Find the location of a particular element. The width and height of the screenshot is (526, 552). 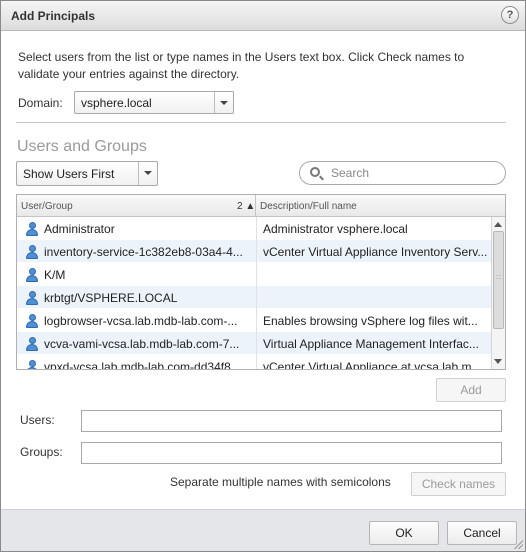

add-button: Add is located at coordinates (471, 390).